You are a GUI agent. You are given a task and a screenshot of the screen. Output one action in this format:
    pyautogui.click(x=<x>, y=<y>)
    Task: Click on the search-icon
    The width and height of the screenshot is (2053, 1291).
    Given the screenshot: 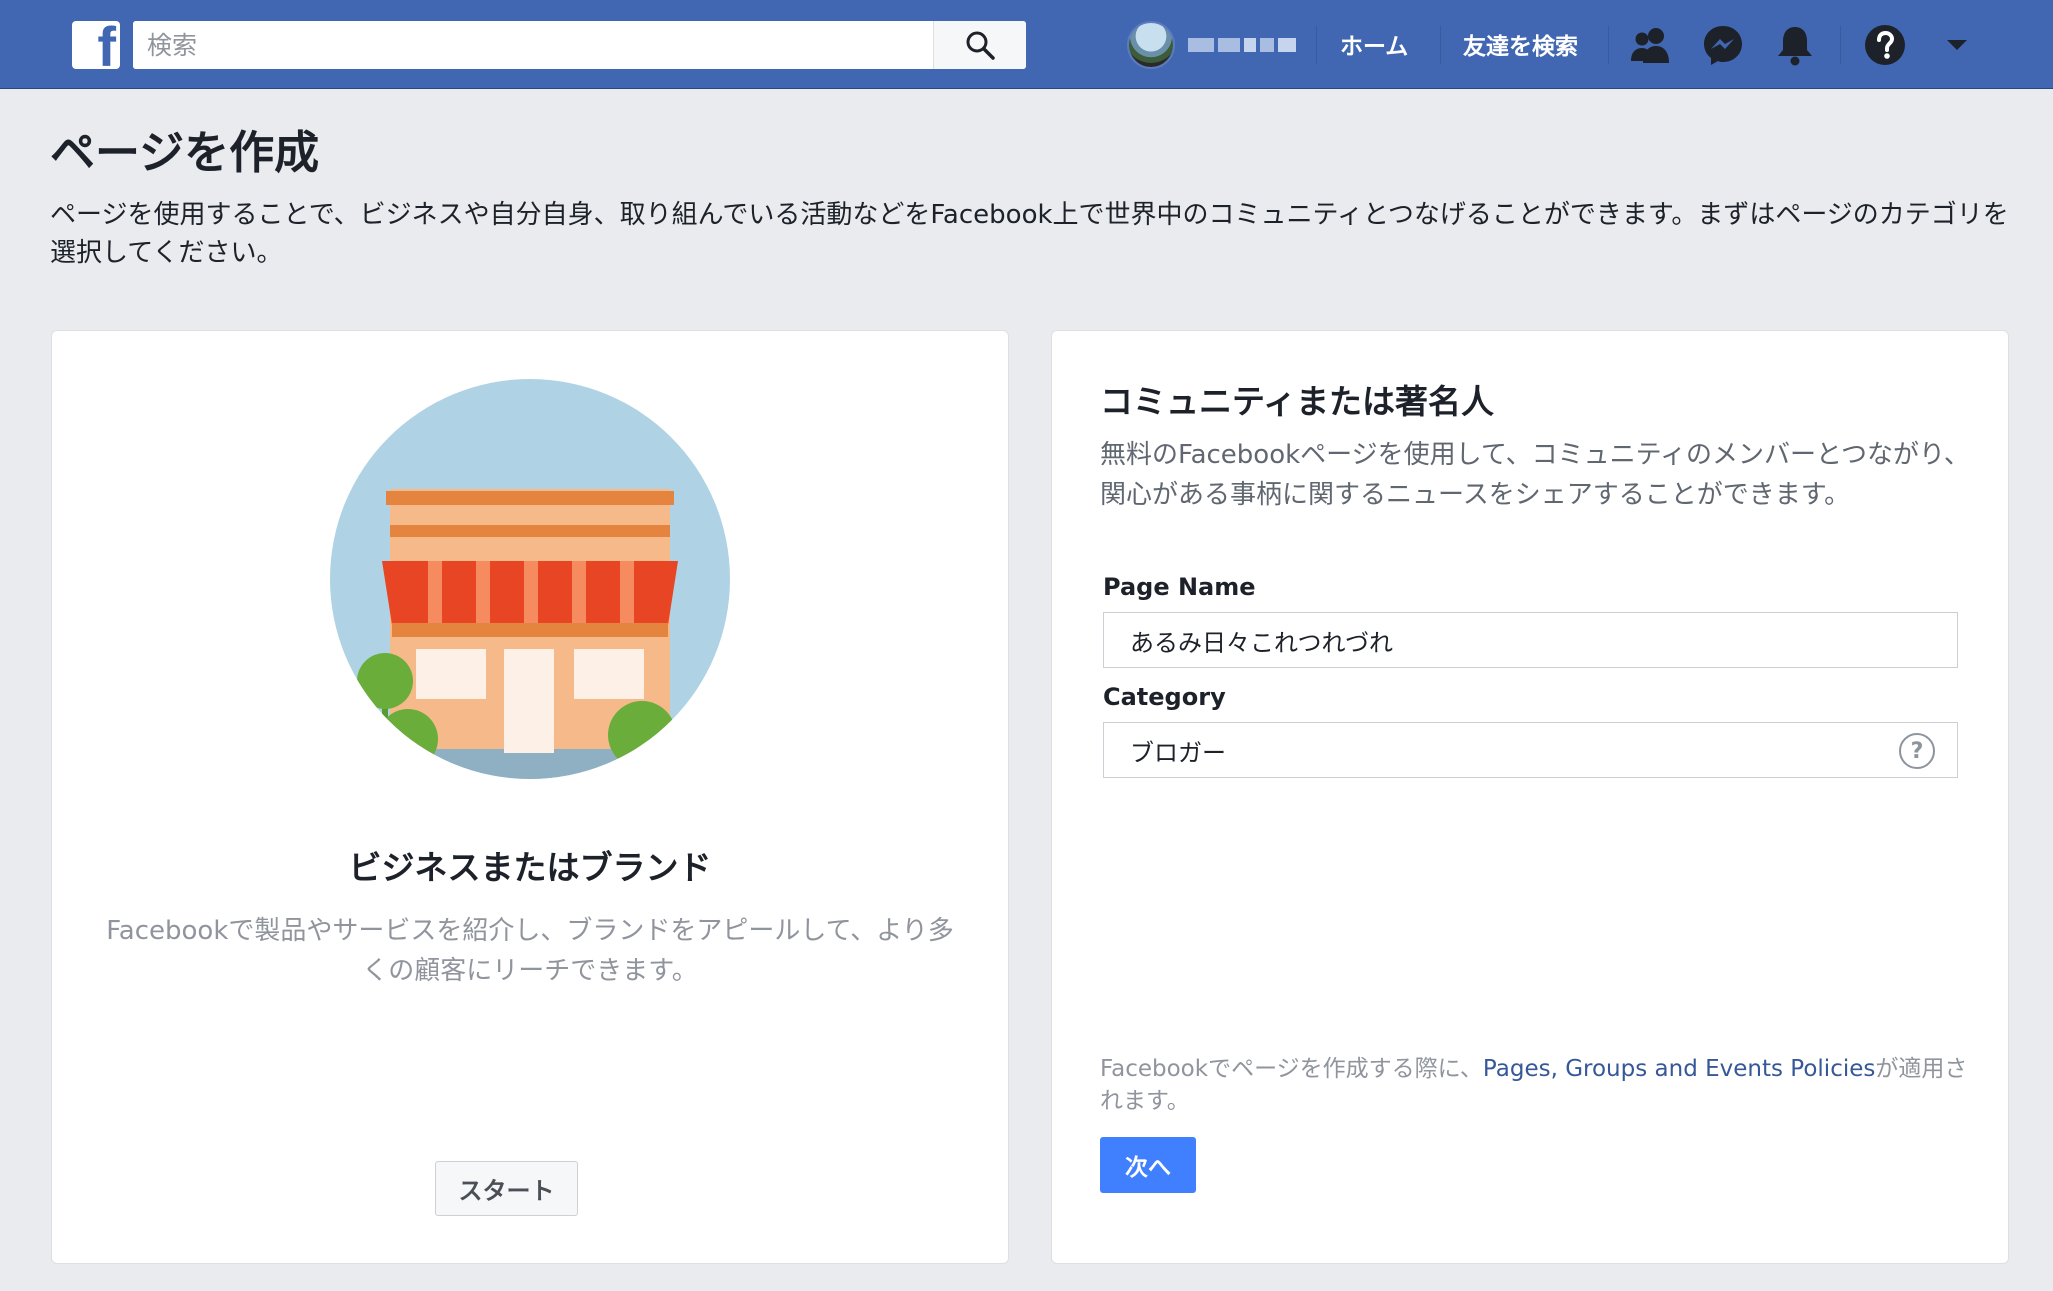 What is the action you would take?
    pyautogui.click(x=980, y=45)
    